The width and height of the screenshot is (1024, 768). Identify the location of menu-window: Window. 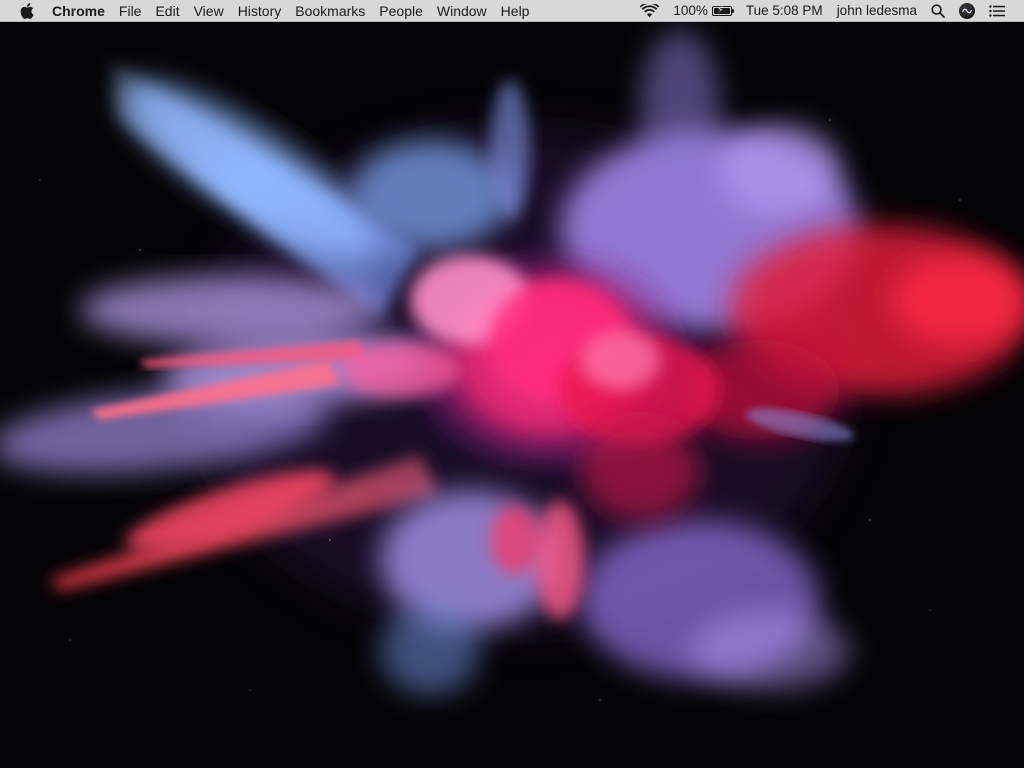
(462, 11).